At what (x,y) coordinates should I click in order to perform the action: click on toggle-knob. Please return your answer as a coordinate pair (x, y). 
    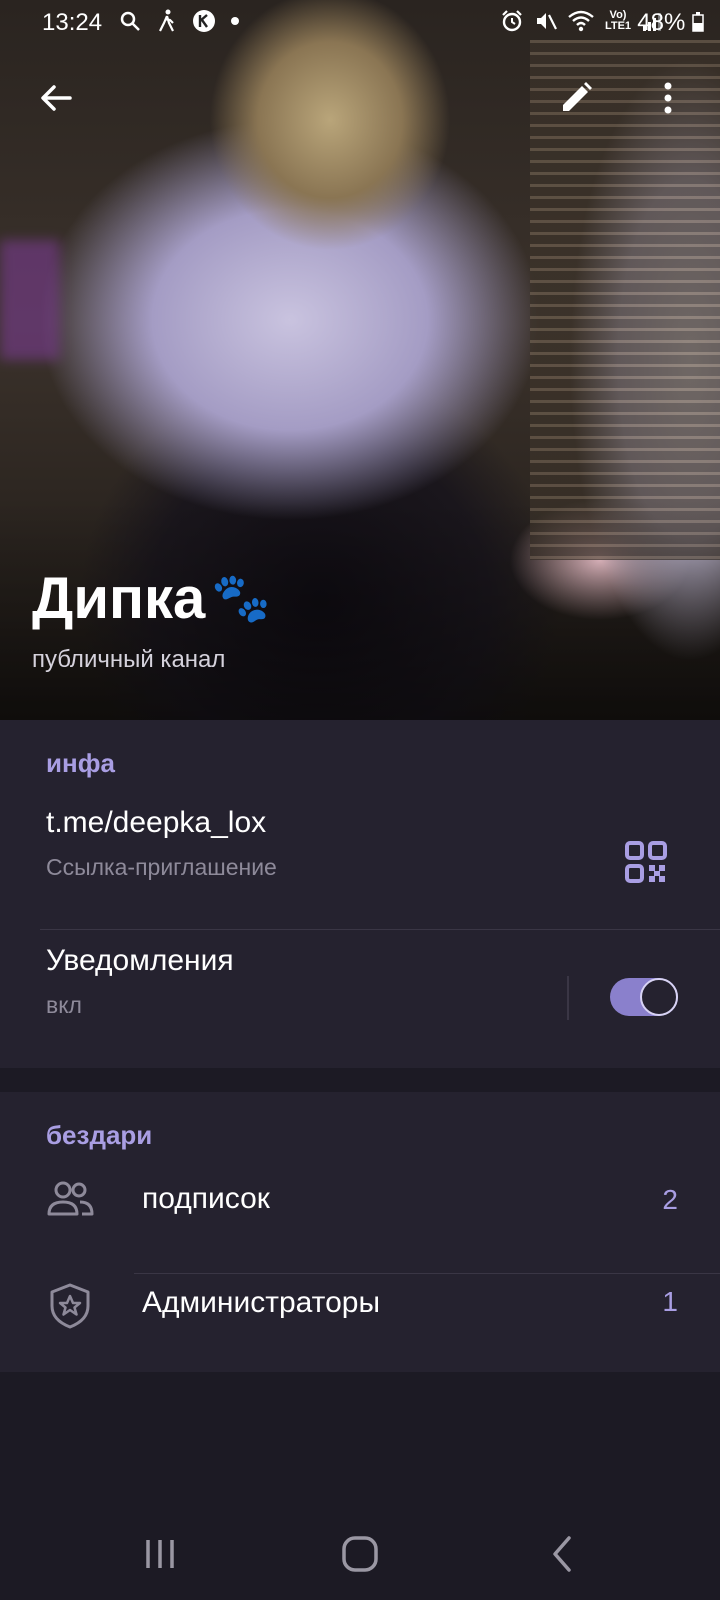
    Looking at the image, I should click on (659, 997).